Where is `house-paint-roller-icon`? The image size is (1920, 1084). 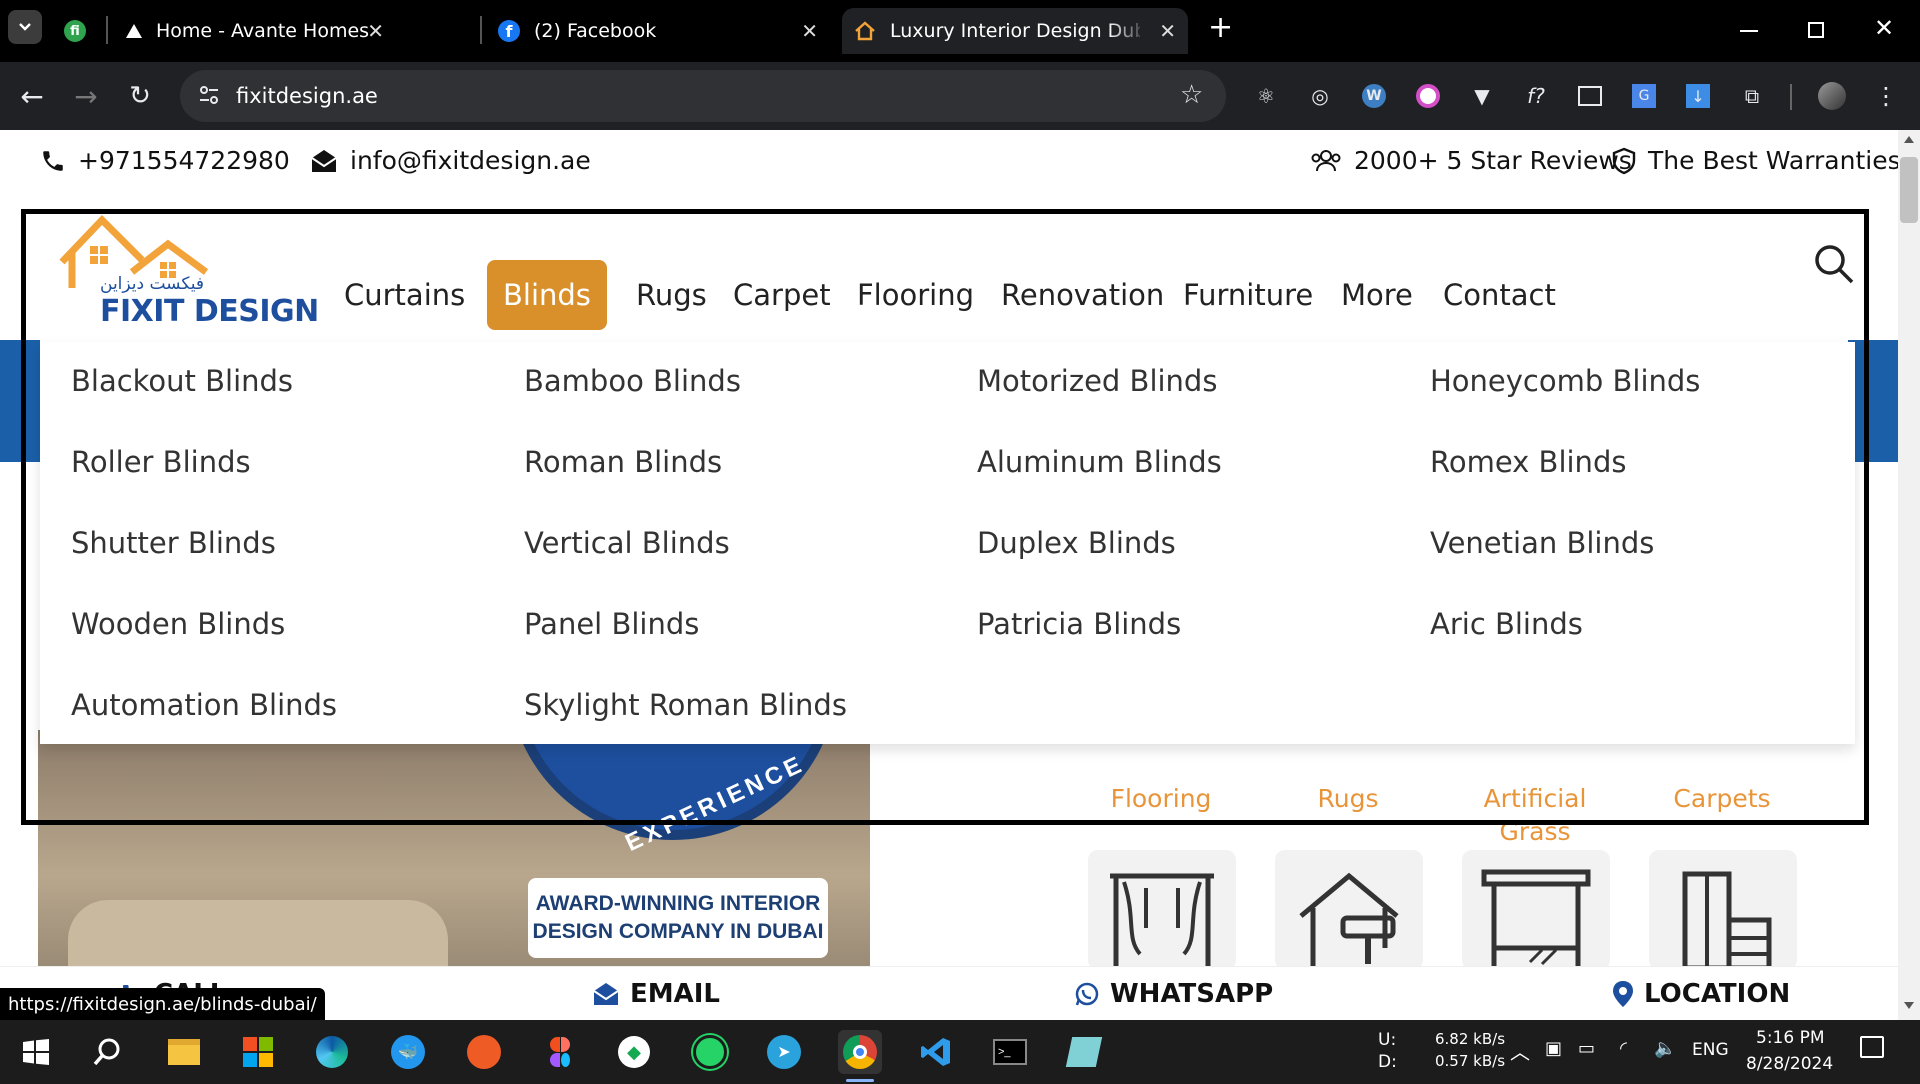
house-paint-roller-icon is located at coordinates (1349, 920).